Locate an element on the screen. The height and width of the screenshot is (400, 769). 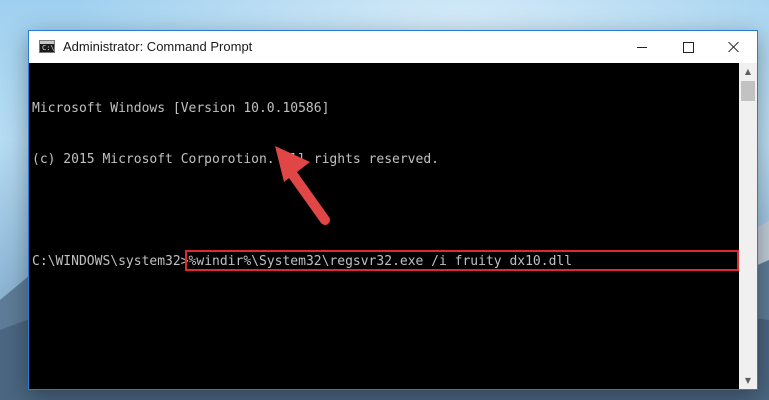
chevron-down-icon: ▼ is located at coordinates (748, 380).